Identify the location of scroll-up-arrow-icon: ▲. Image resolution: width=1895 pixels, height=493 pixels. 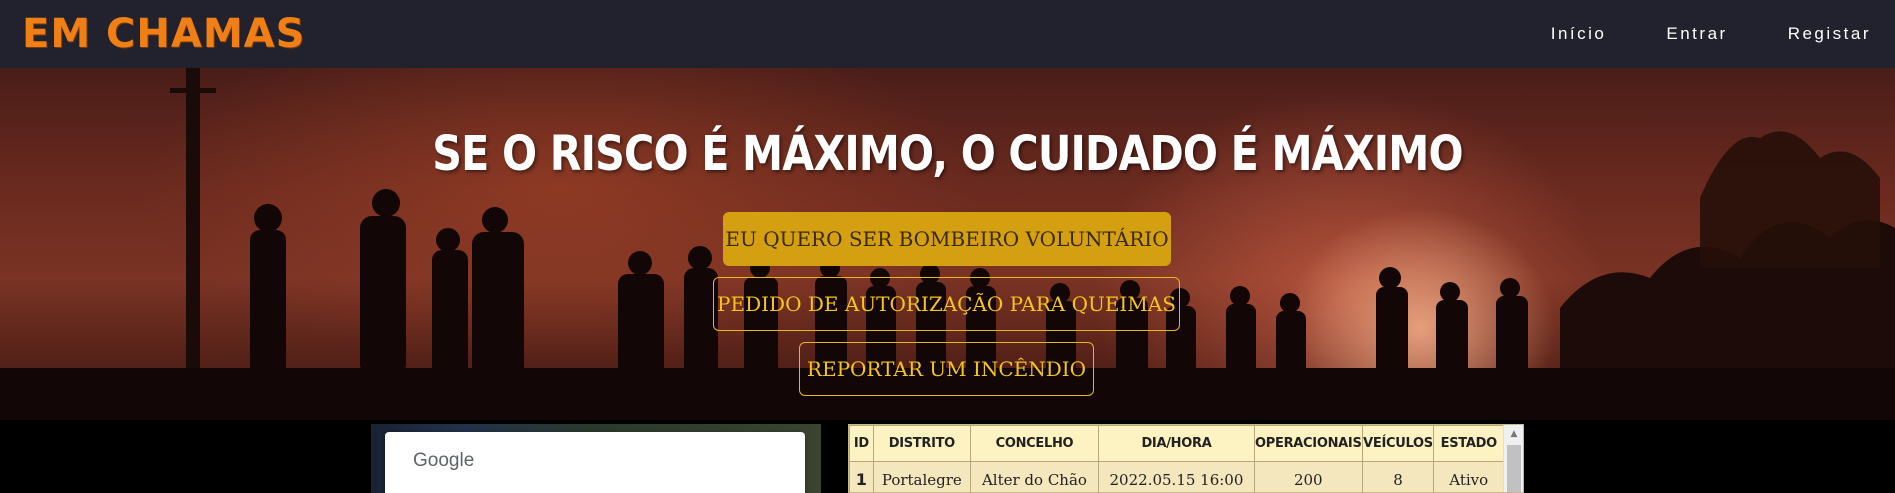
(1513, 434).